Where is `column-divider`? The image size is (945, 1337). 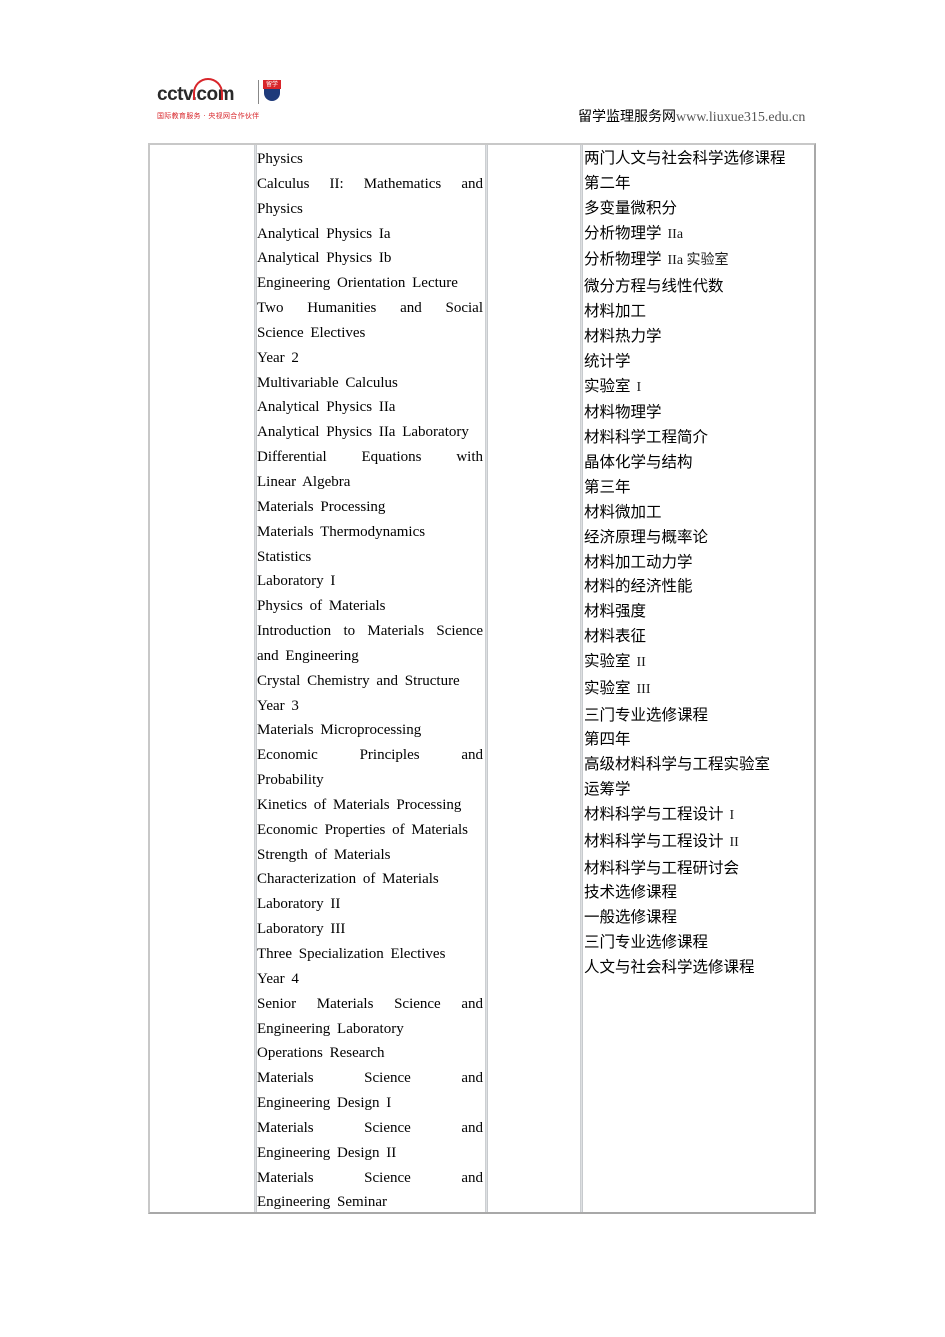 column-divider is located at coordinates (581, 678).